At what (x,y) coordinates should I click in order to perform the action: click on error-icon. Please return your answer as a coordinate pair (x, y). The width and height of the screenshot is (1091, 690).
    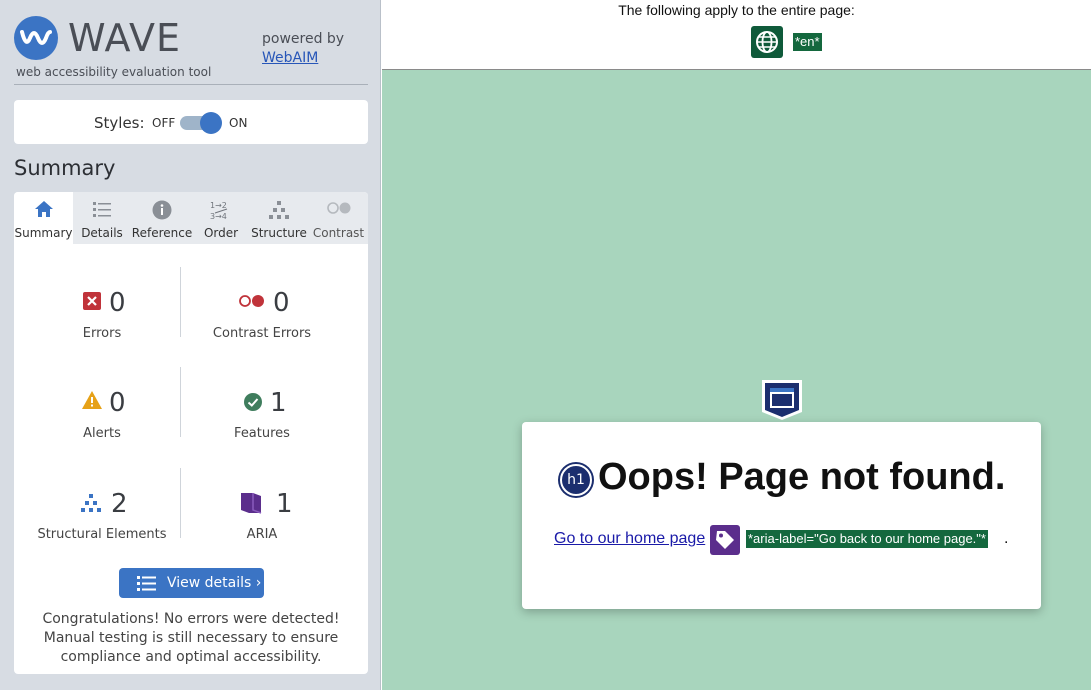
    Looking at the image, I should click on (92, 301).